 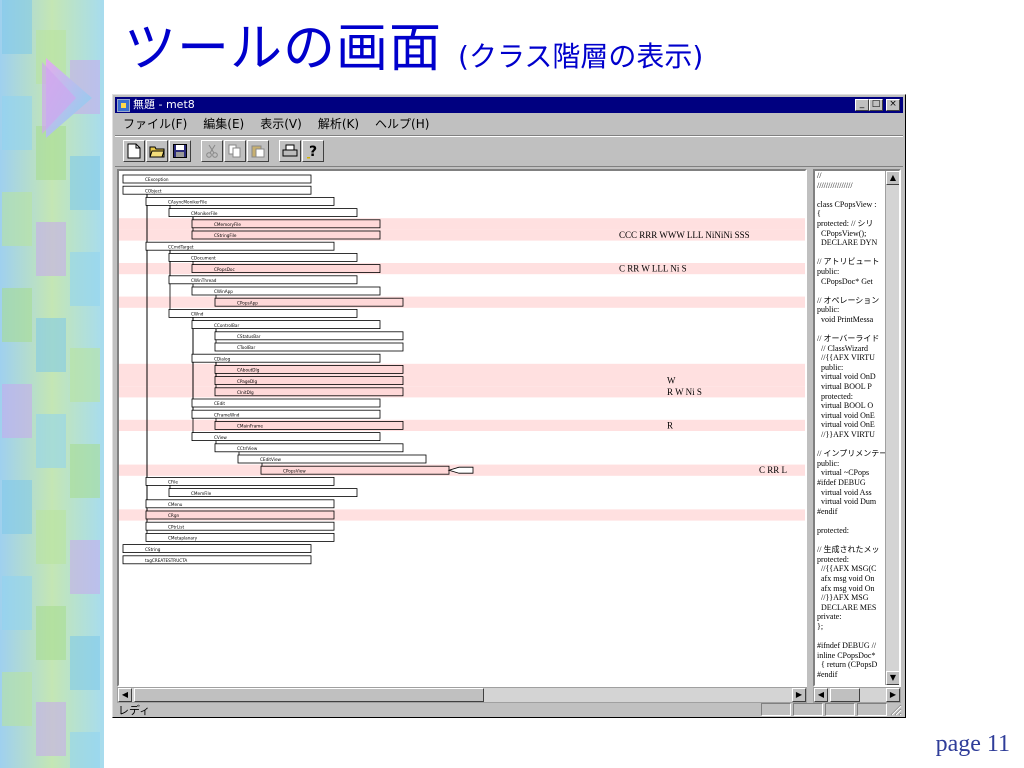 What do you see at coordinates (845, 223) in the screenshot?
I see `code-line: protected: // シリ` at bounding box center [845, 223].